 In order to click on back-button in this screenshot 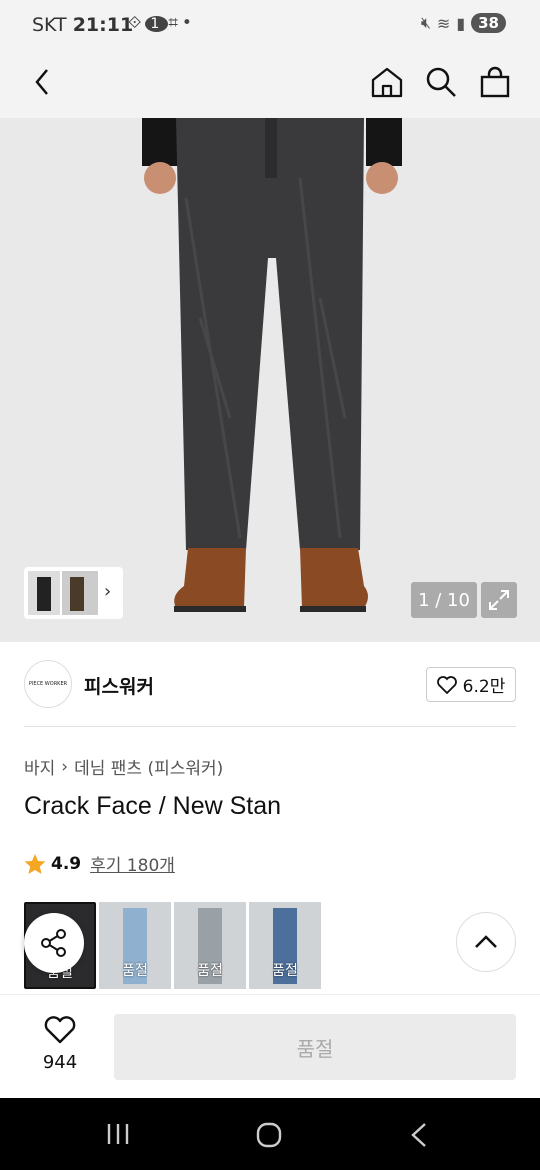, I will do `click(42, 82)`.